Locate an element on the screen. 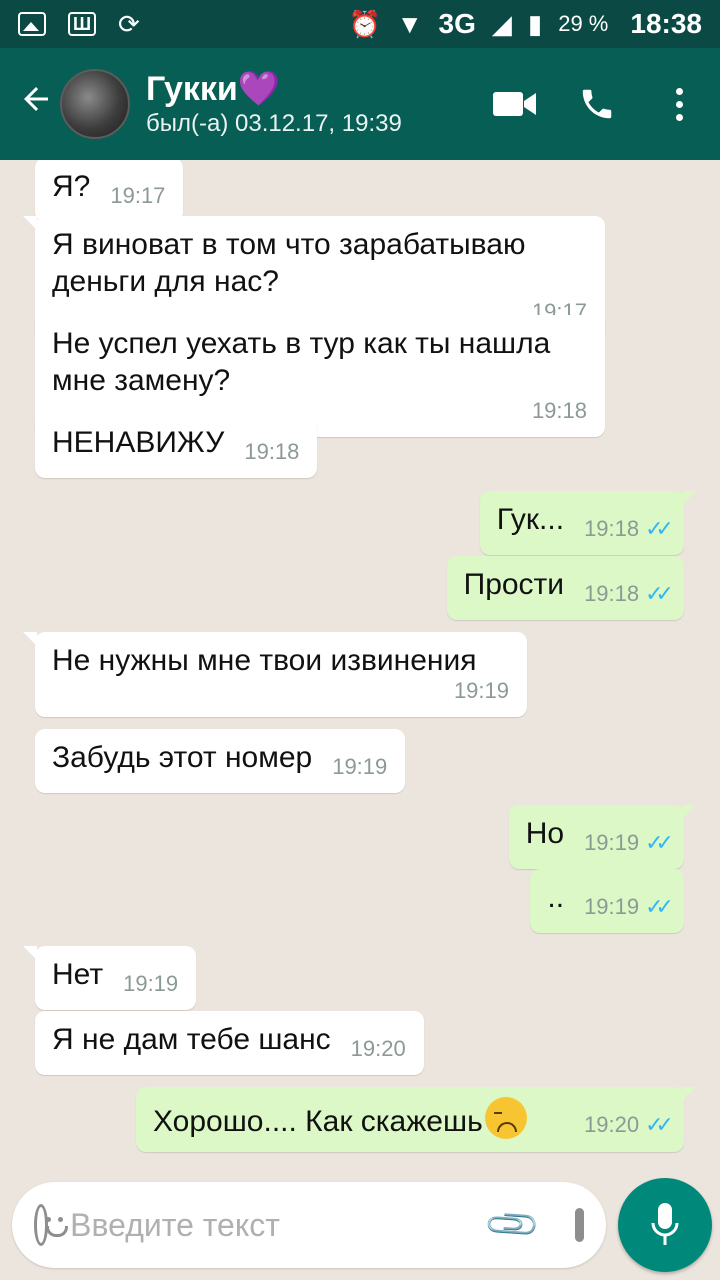 The image size is (720, 1280). message-bubble: .. 19:19 ✓✓ is located at coordinates (607, 901).